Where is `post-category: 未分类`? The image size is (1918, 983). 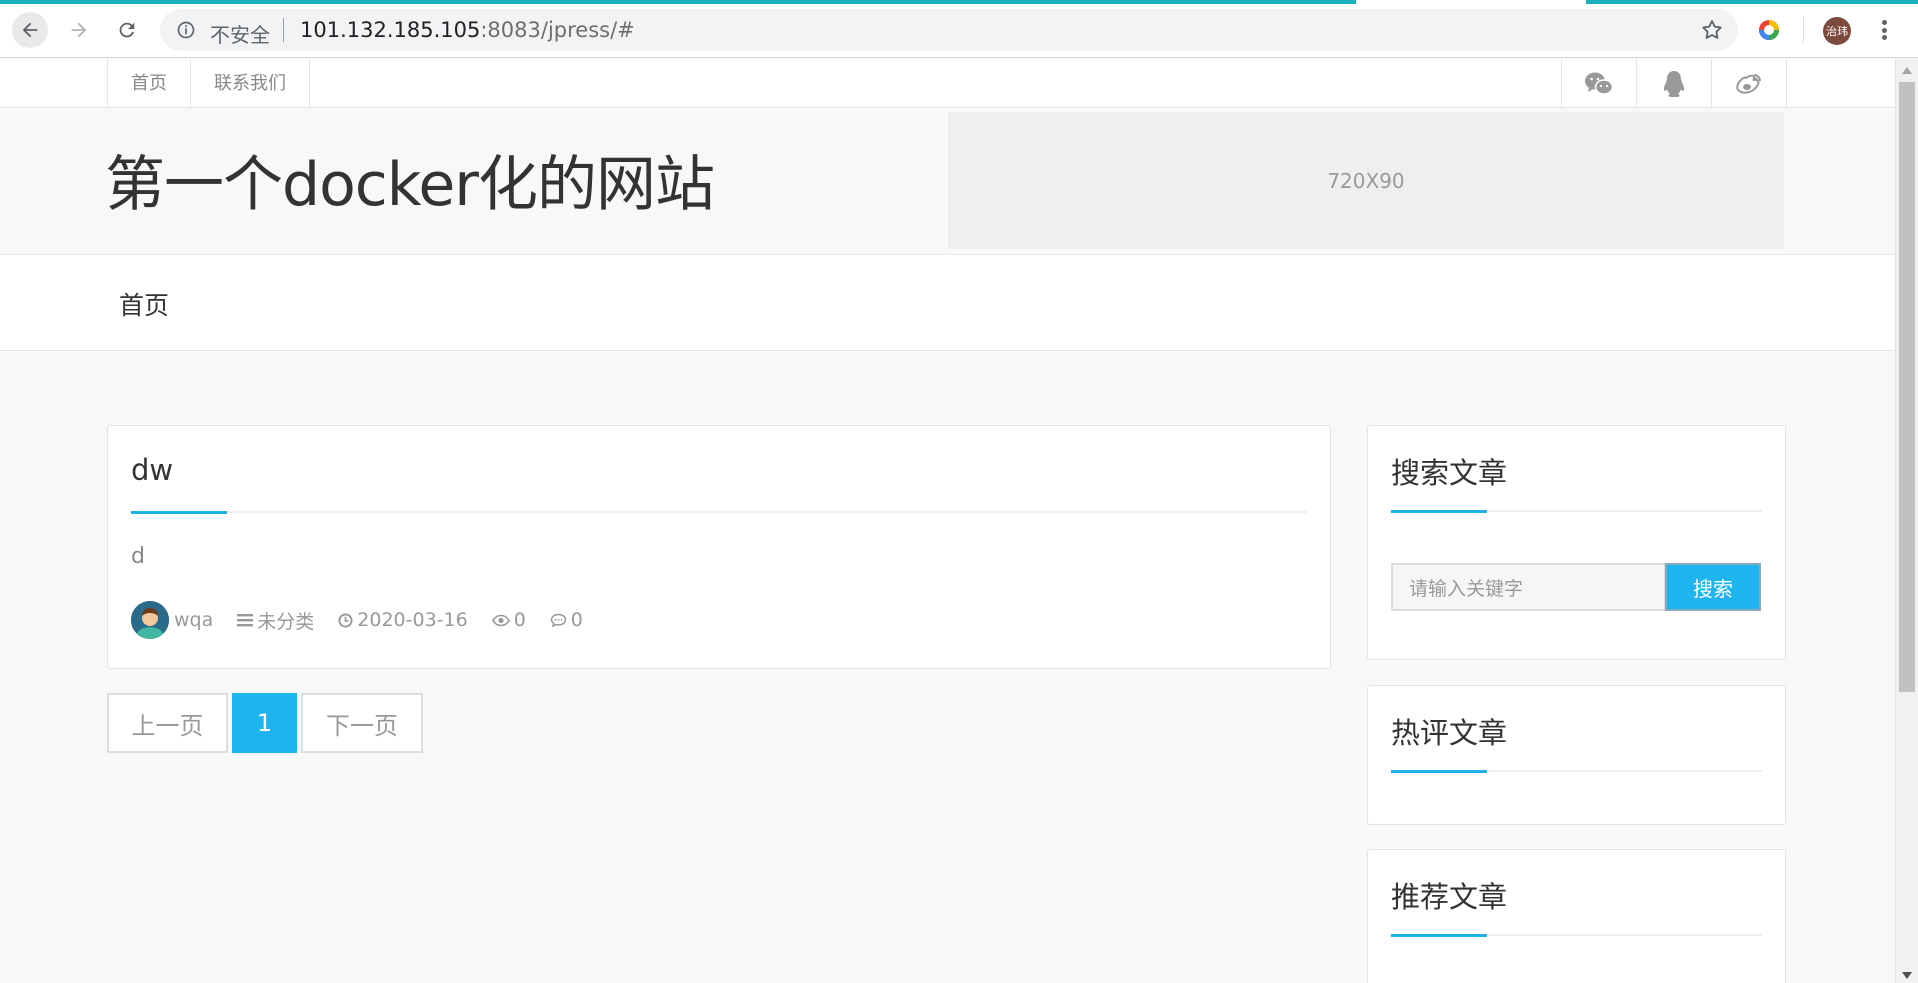
post-category: 未分类 is located at coordinates (285, 620).